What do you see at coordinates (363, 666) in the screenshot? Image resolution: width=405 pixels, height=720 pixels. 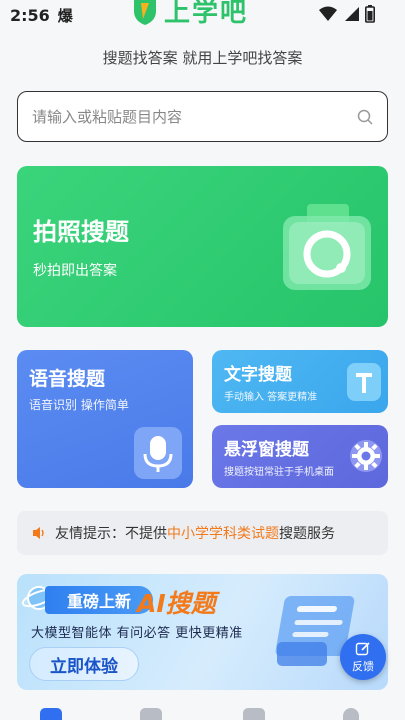 I see `feedback-label: 反馈` at bounding box center [363, 666].